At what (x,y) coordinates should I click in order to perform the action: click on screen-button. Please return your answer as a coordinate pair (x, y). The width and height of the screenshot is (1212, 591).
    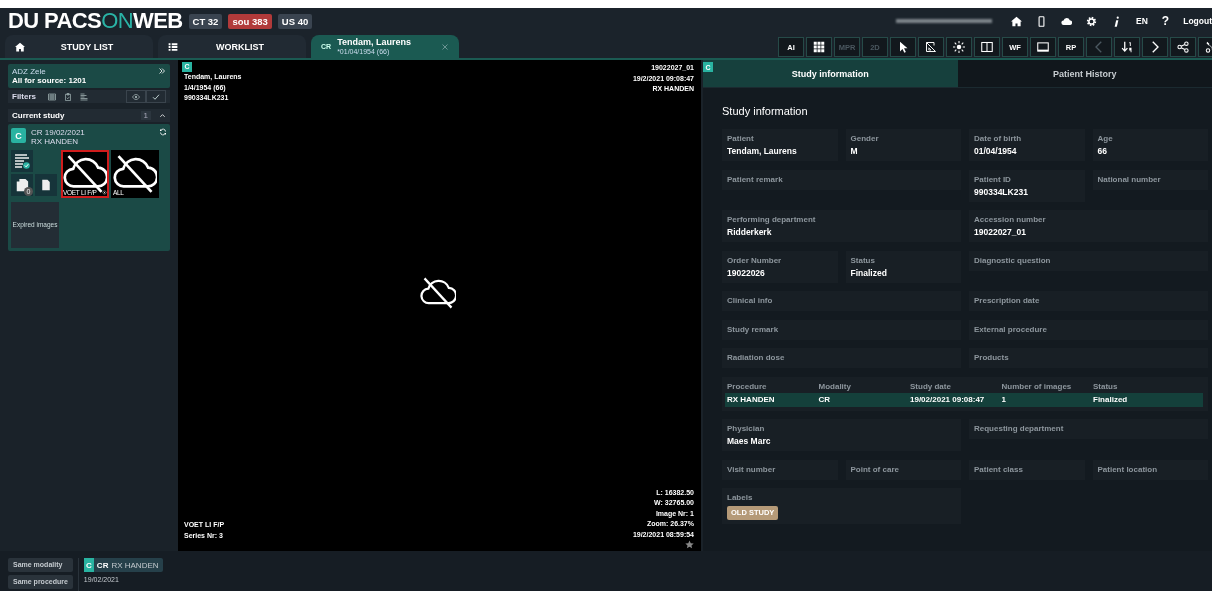
    Looking at the image, I should click on (1043, 47).